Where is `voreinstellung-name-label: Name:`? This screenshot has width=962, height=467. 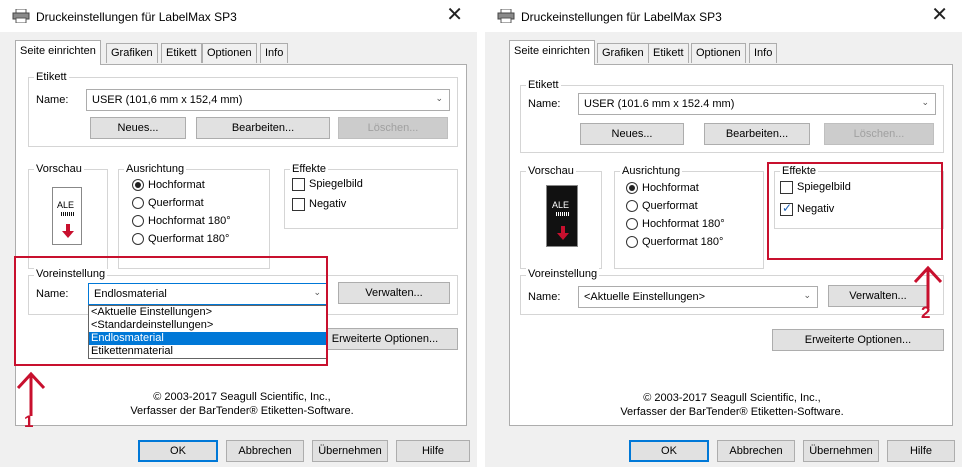
voreinstellung-name-label: Name: is located at coordinates (544, 297).